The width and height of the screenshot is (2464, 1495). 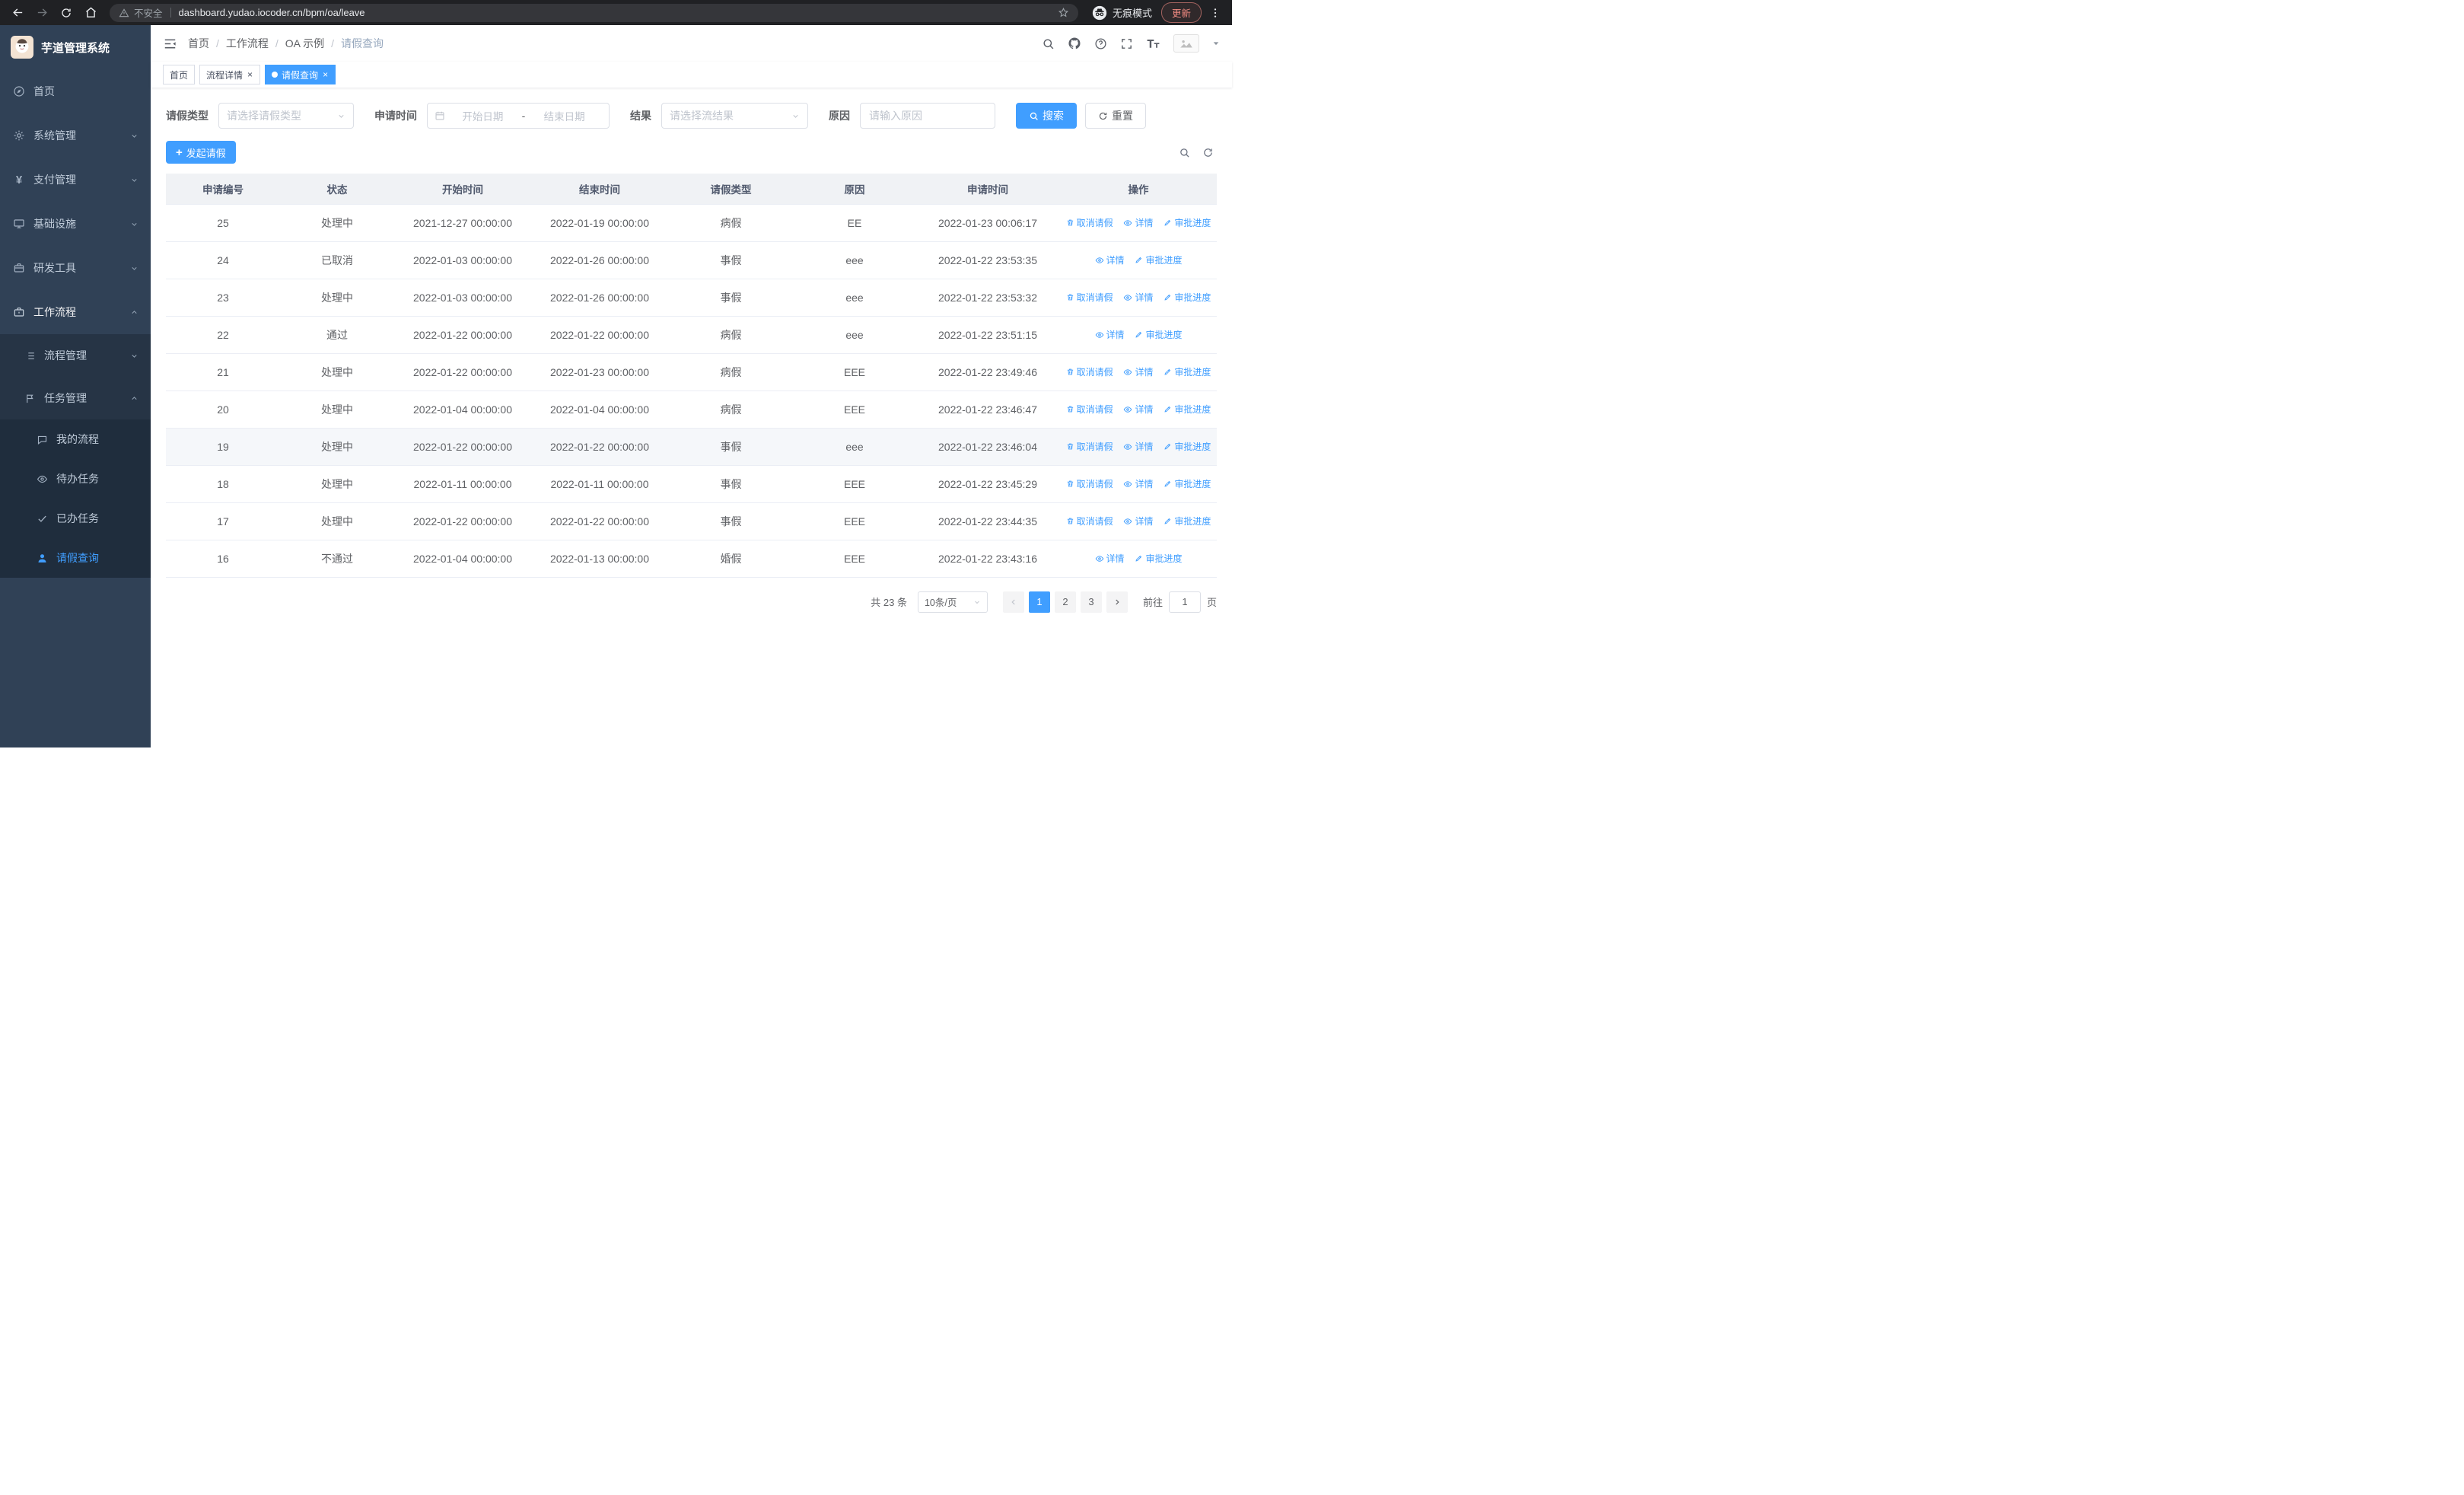 What do you see at coordinates (1184, 602) in the screenshot?
I see `goto-page-input` at bounding box center [1184, 602].